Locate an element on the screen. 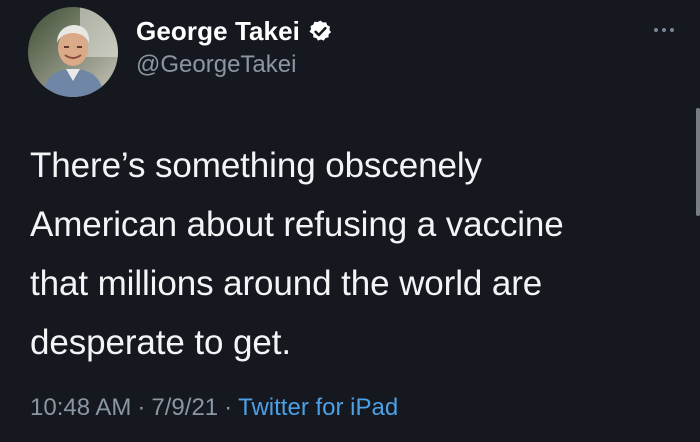  tweet-header: George Takei @GeorgeTakei is located at coordinates (180, 52).